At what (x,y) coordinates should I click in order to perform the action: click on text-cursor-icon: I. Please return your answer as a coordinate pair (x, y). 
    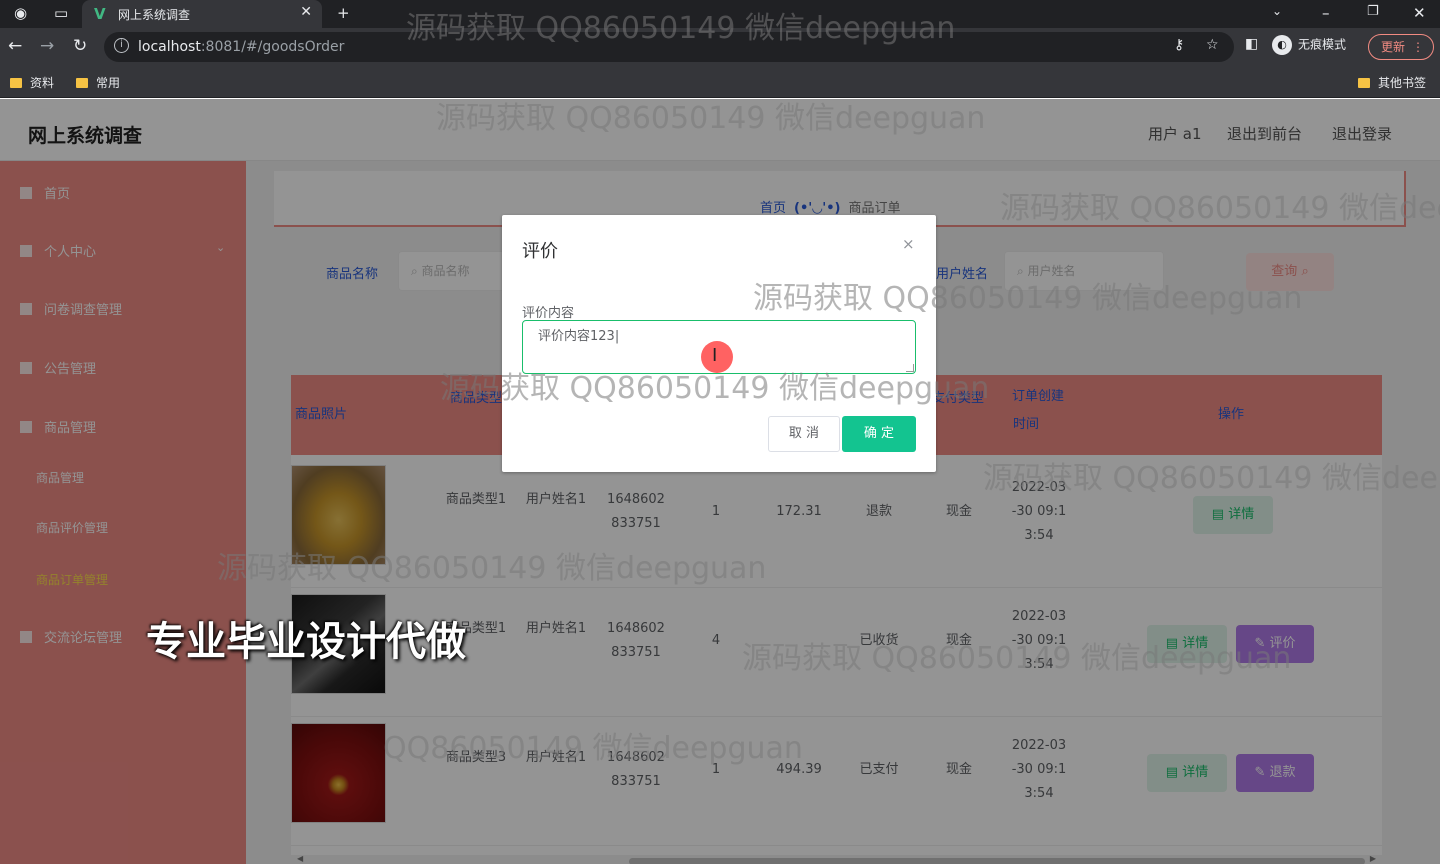
    Looking at the image, I should click on (715, 355).